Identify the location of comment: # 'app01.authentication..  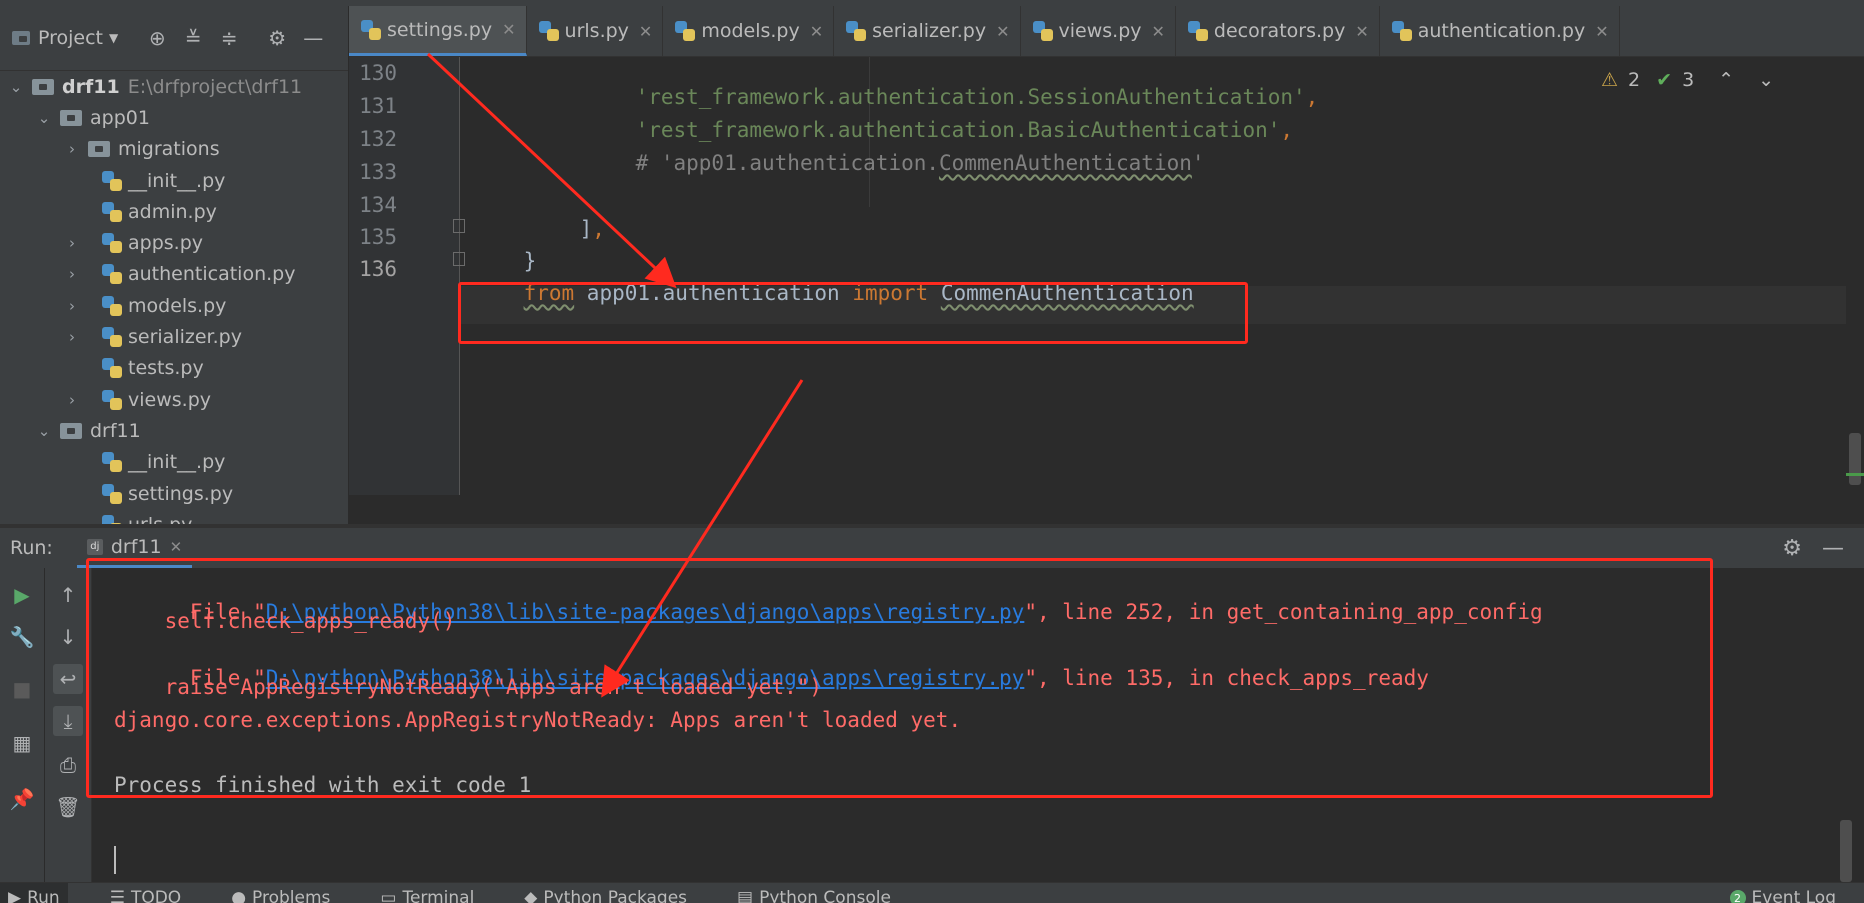
(787, 163).